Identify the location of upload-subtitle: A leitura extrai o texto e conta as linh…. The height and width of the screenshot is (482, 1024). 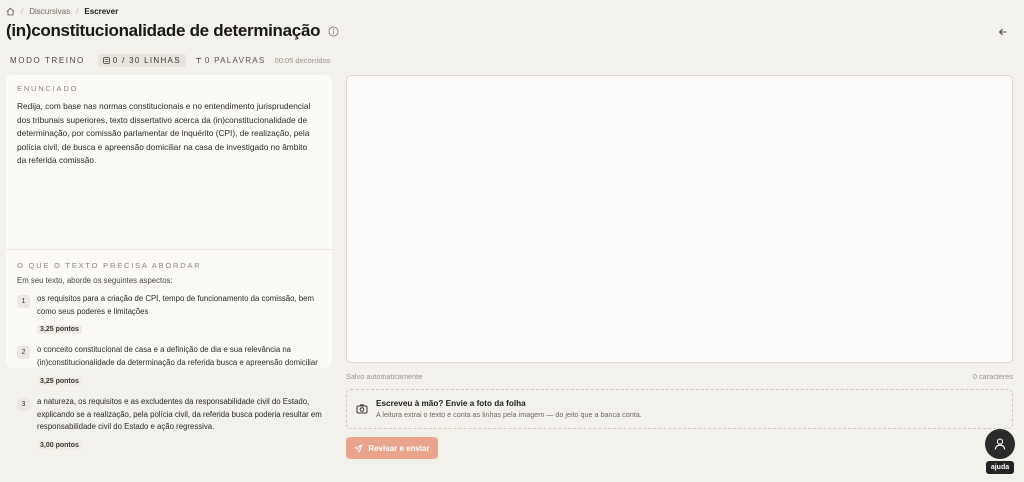
(509, 414).